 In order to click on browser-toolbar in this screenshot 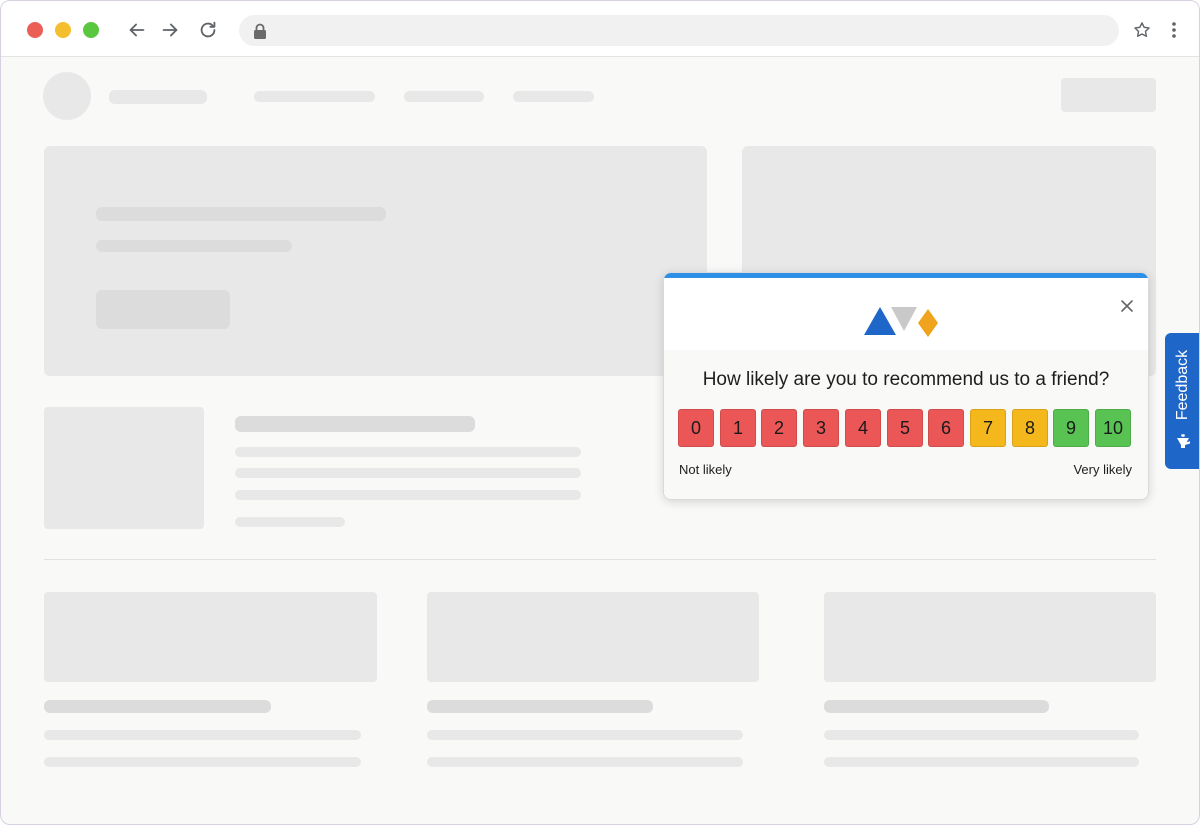, I will do `click(600, 29)`.